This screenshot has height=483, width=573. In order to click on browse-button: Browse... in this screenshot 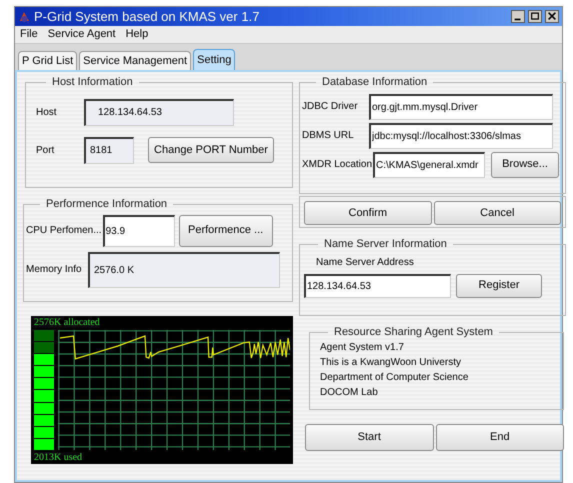, I will do `click(525, 165)`.